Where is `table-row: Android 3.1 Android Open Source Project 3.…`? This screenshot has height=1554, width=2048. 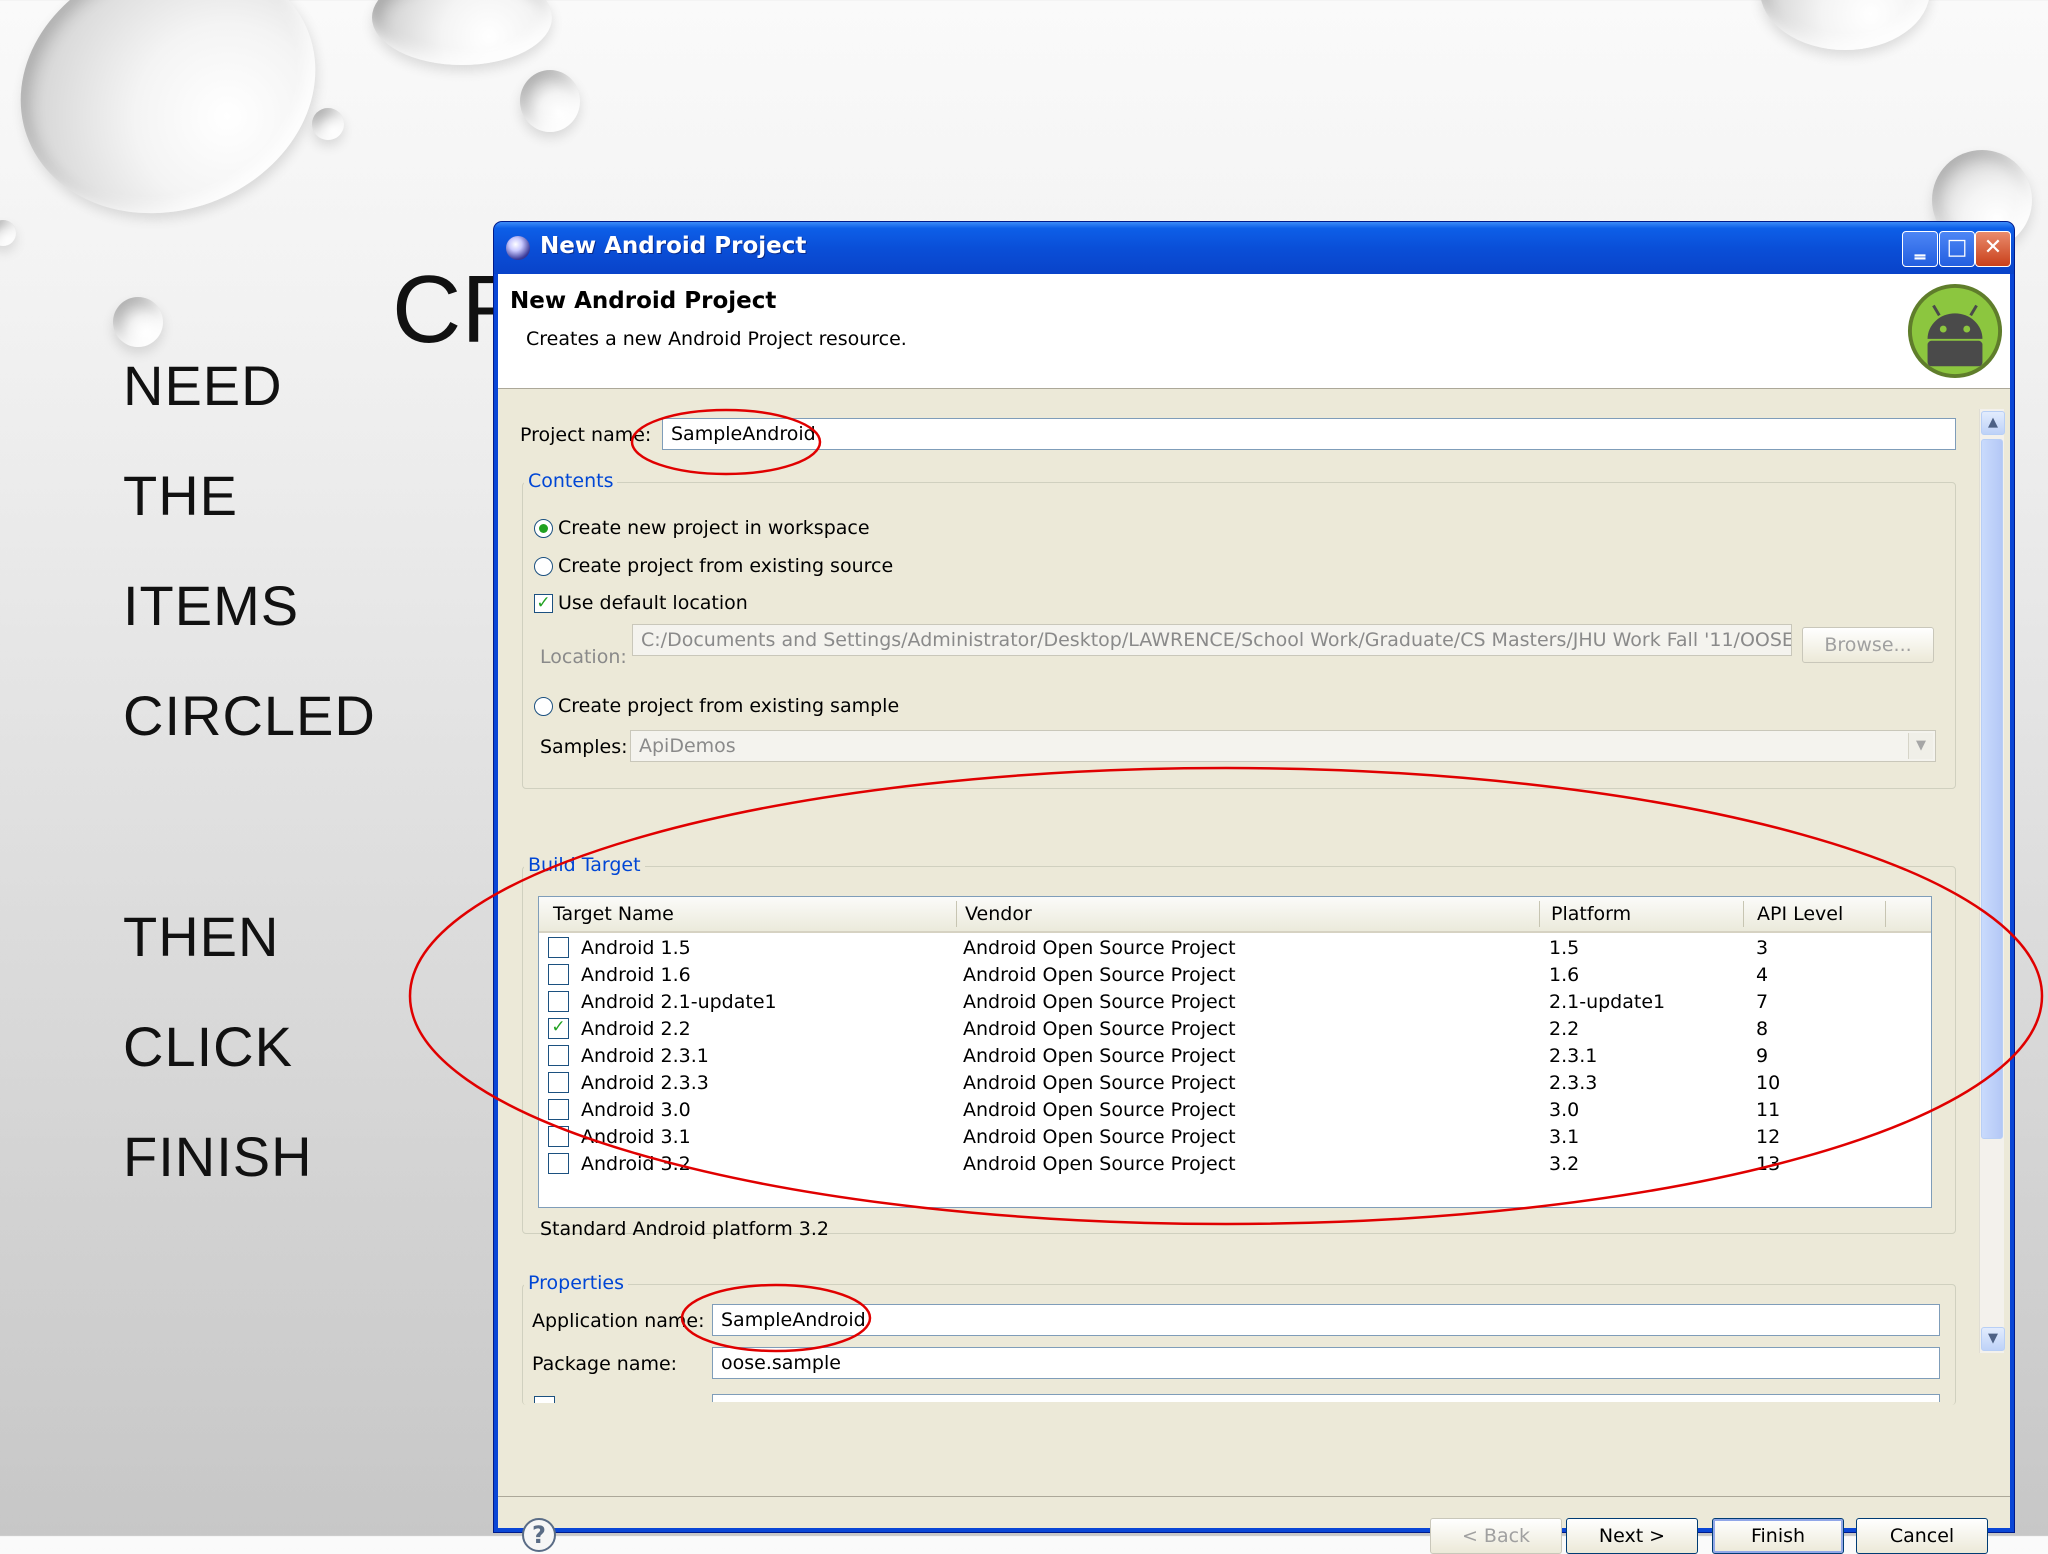 table-row: Android 3.1 Android Open Source Project 3.… is located at coordinates (1235, 1137).